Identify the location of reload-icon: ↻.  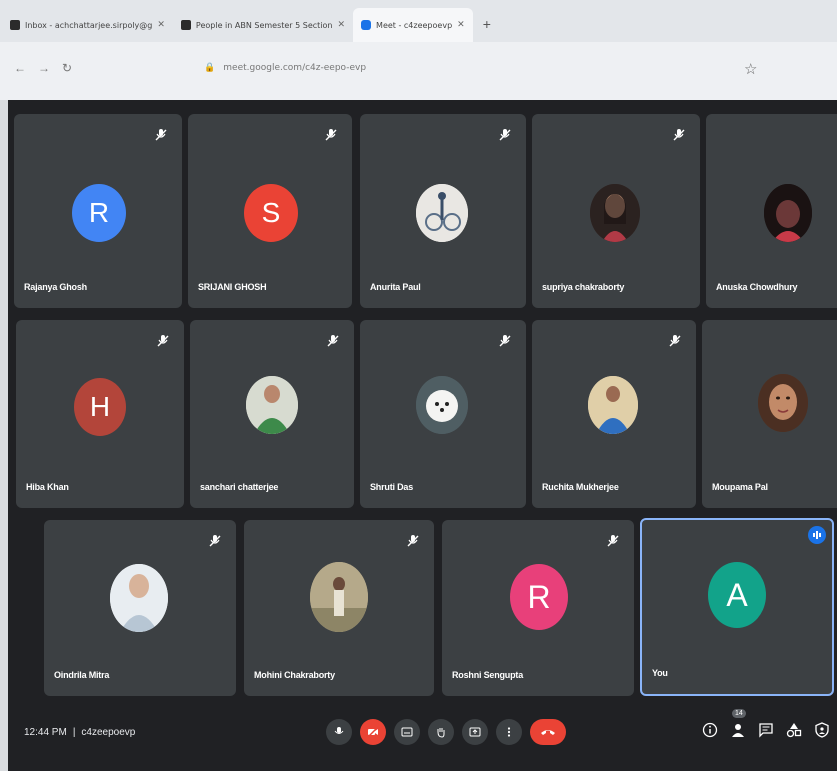
(67, 68).